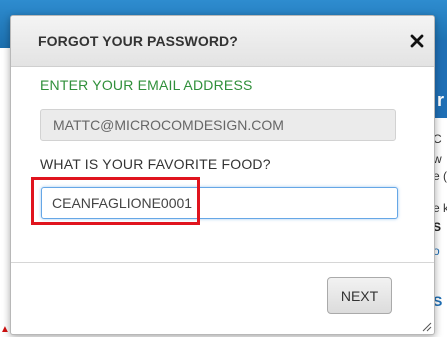 Image resolution: width=447 pixels, height=337 pixels. I want to click on email-field, so click(218, 125).